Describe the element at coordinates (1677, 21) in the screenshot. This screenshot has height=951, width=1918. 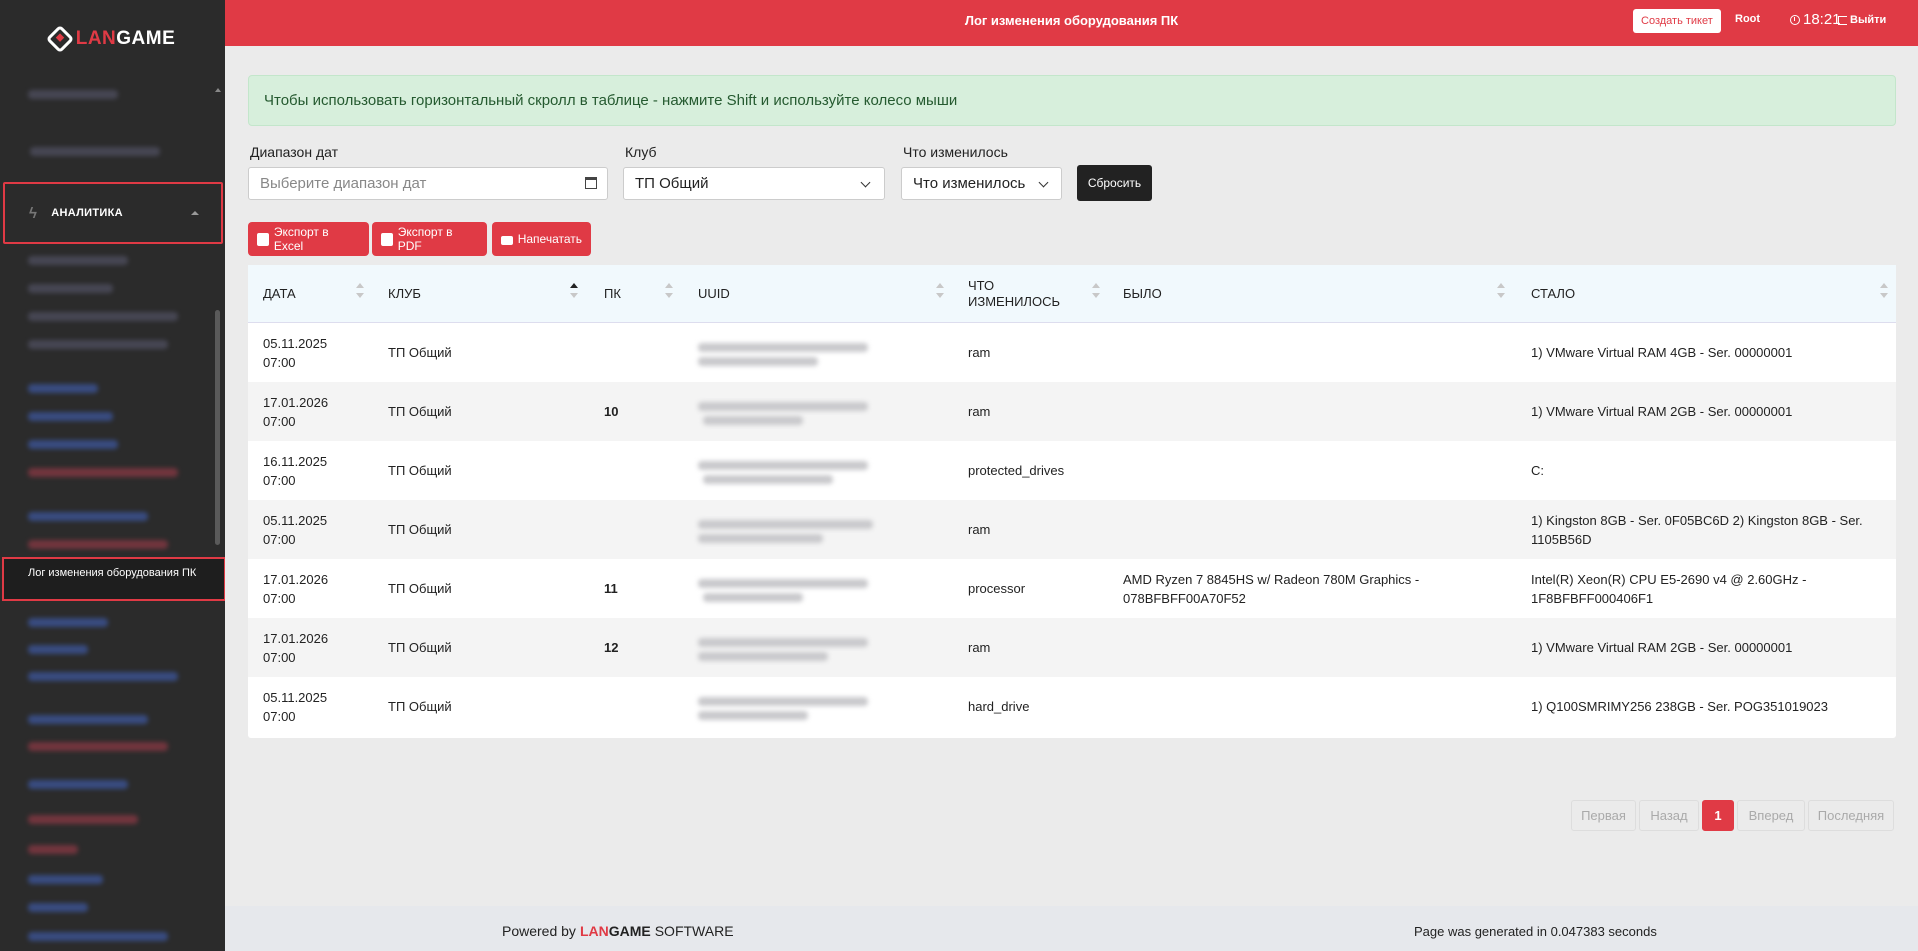
I see `create-ticket-button: Создать тикет` at that location.